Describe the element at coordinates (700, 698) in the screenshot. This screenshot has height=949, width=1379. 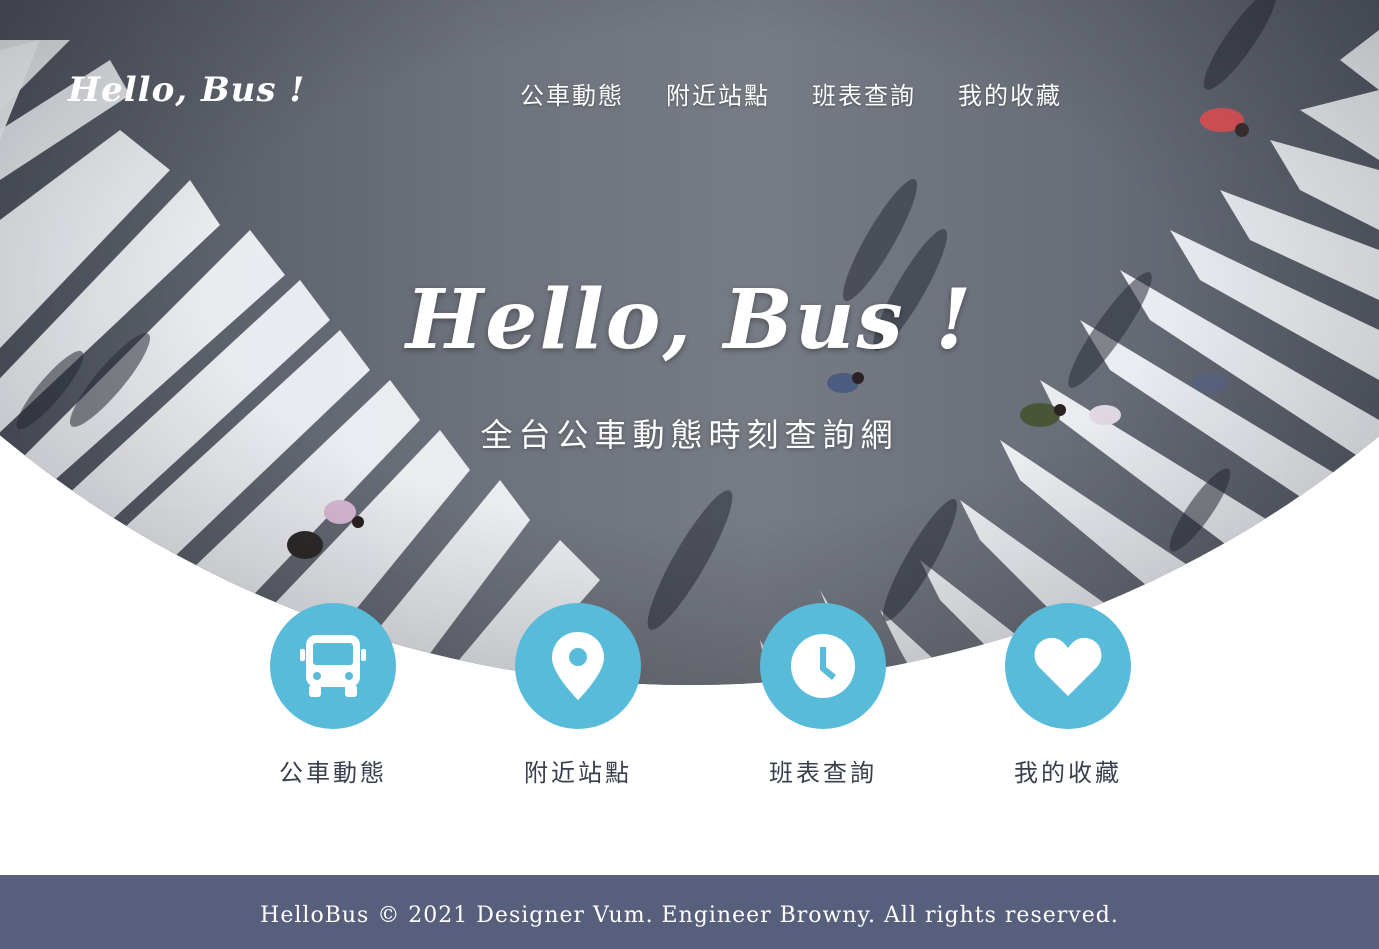
I see `feature-buttons: 公車動態 附近站點 班表查詢 我的收藏` at that location.